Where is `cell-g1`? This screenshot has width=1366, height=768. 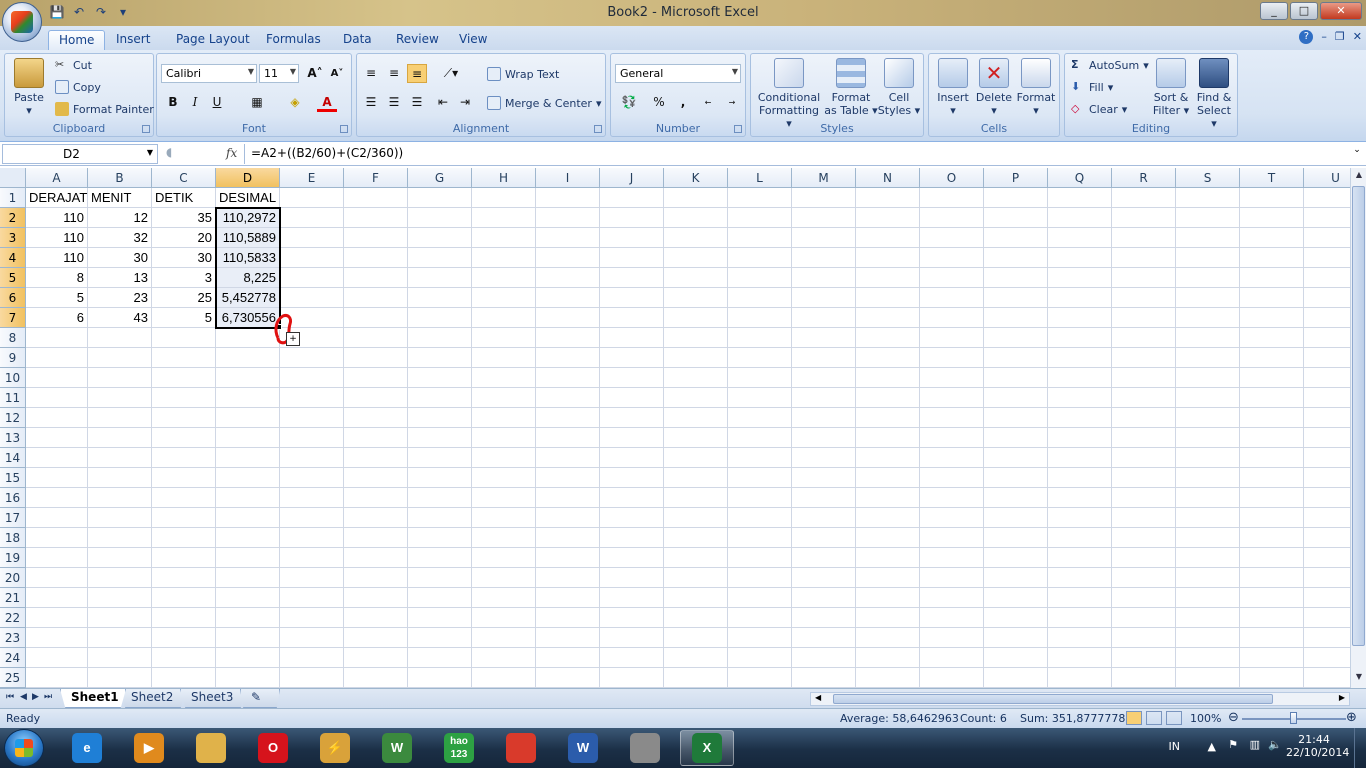
cell-g1 is located at coordinates (440, 198).